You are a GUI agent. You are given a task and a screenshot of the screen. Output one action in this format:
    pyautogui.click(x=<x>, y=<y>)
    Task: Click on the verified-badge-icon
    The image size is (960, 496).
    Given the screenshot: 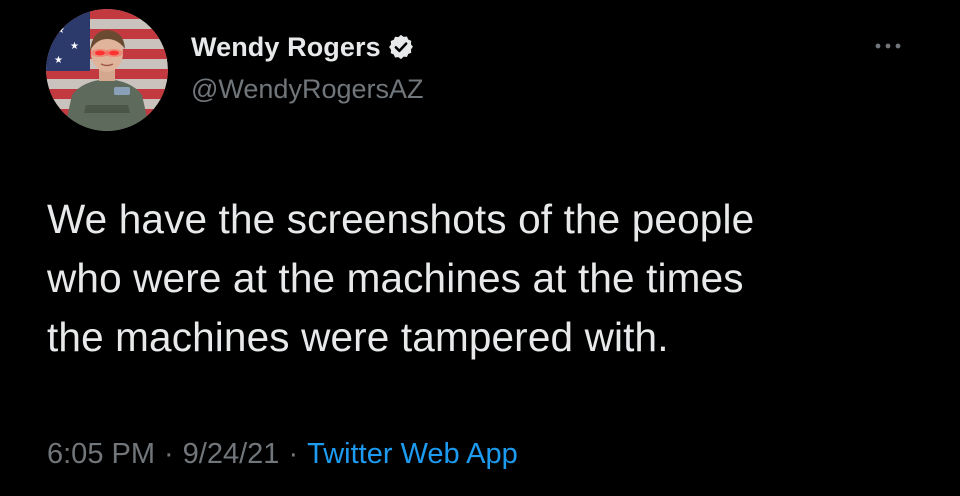 What is the action you would take?
    pyautogui.click(x=401, y=47)
    